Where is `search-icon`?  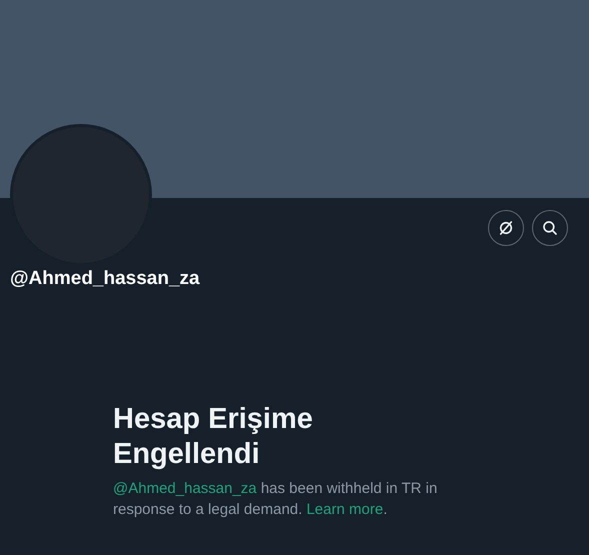 search-icon is located at coordinates (550, 228).